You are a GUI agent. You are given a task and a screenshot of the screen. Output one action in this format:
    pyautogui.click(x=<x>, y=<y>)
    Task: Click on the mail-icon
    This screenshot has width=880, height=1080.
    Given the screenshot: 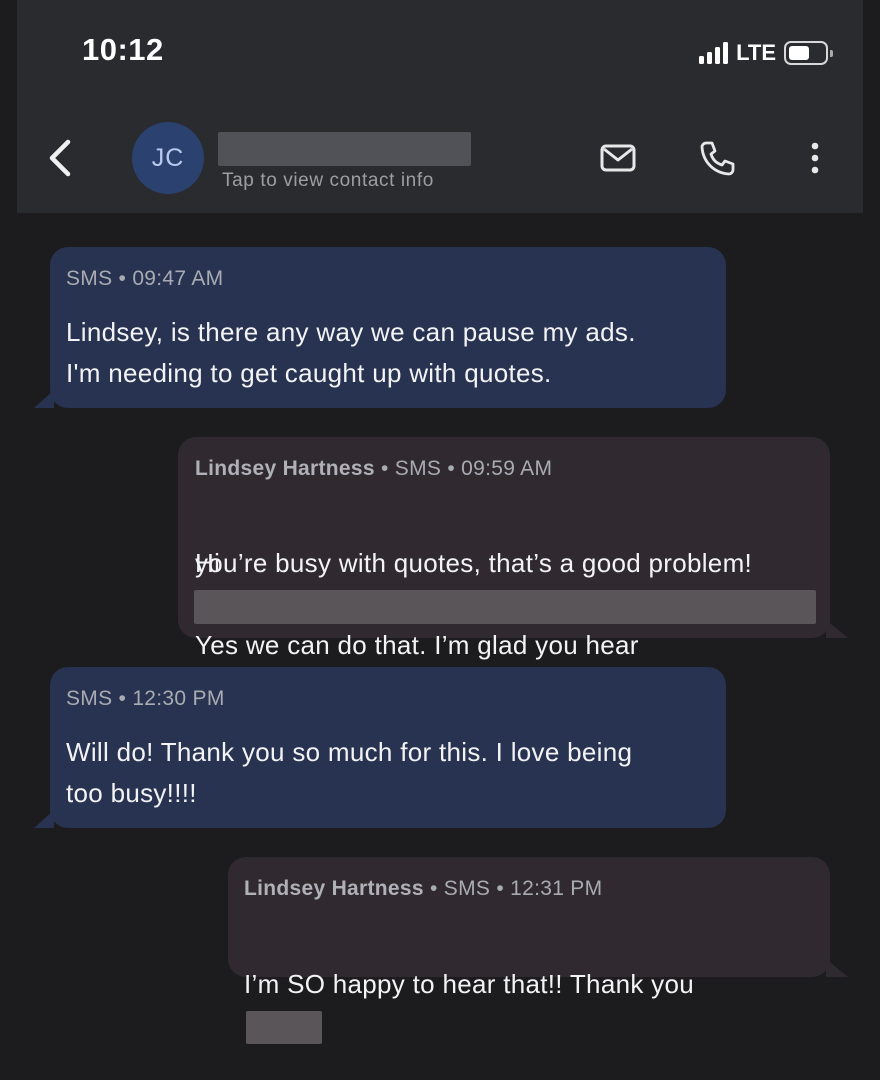 What is the action you would take?
    pyautogui.click(x=618, y=158)
    